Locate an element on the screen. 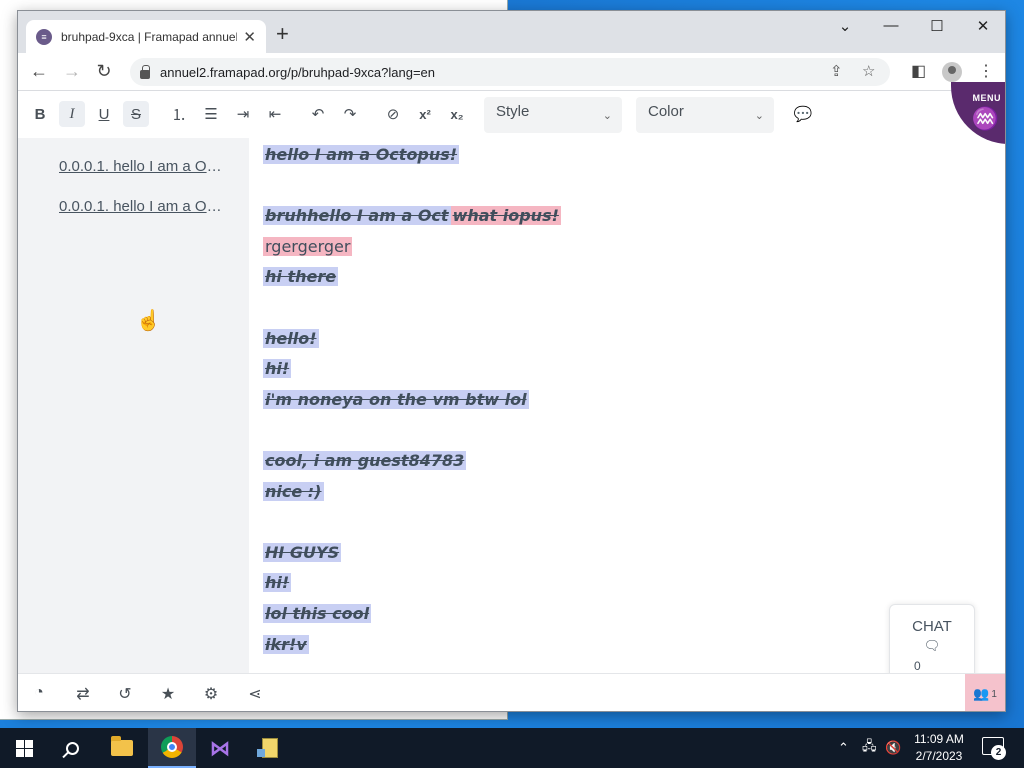 Image resolution: width=1024 pixels, height=768 pixels. pad-text-segment: hi there is located at coordinates (301, 277).